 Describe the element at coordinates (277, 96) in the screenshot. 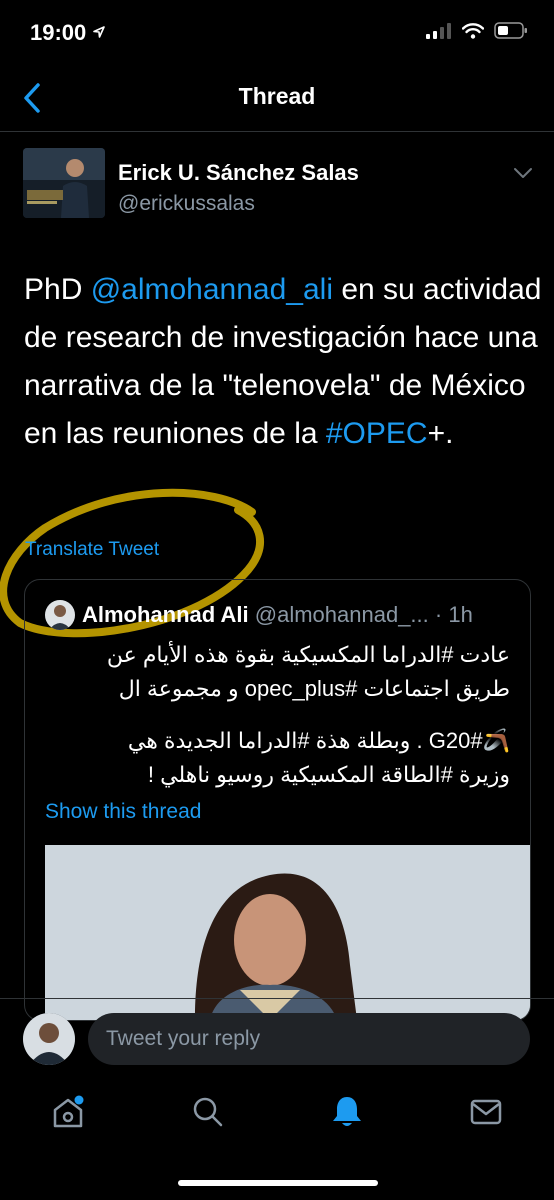

I see `page-title: Thread` at that location.